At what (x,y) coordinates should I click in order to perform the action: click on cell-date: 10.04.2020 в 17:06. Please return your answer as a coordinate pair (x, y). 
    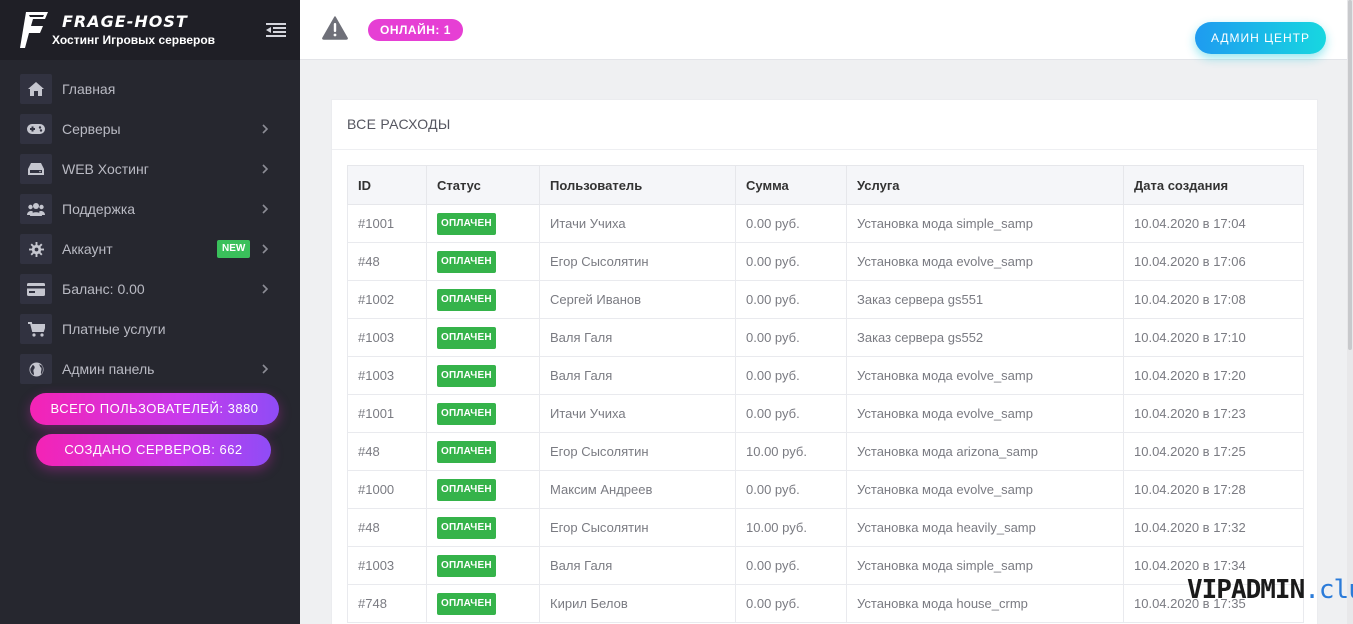
    Looking at the image, I should click on (1213, 261).